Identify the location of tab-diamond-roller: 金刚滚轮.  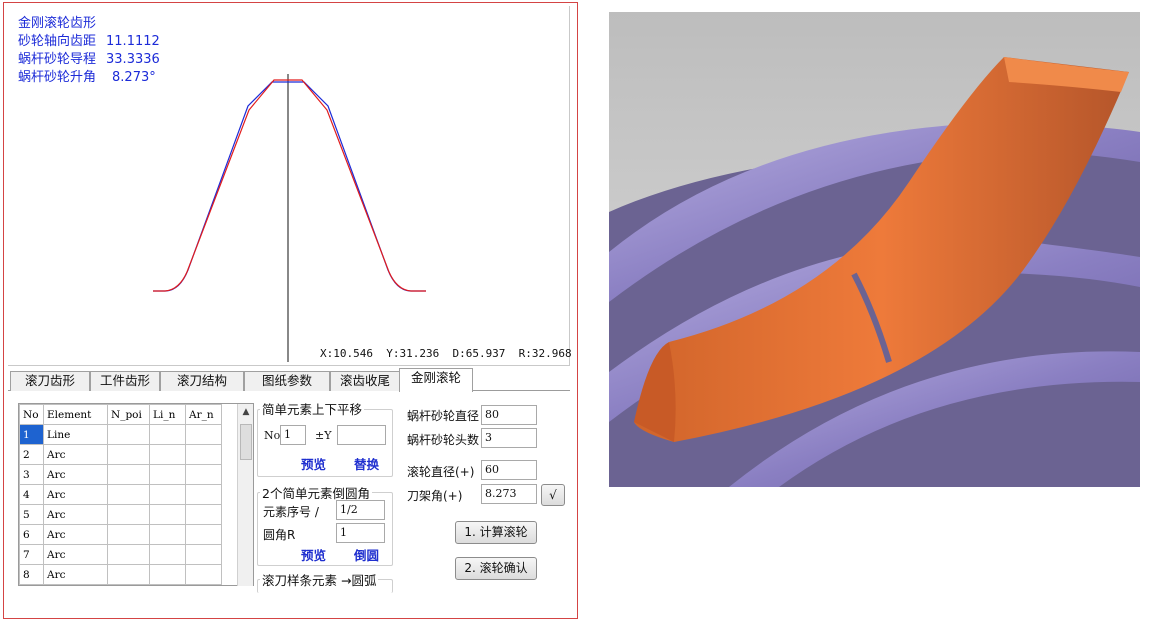
(436, 380).